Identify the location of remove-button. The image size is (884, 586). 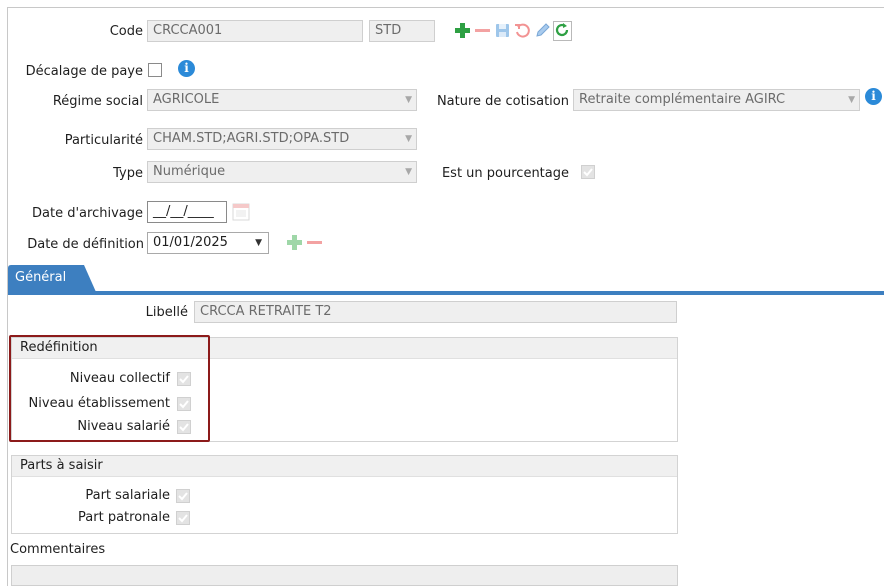
(482, 31).